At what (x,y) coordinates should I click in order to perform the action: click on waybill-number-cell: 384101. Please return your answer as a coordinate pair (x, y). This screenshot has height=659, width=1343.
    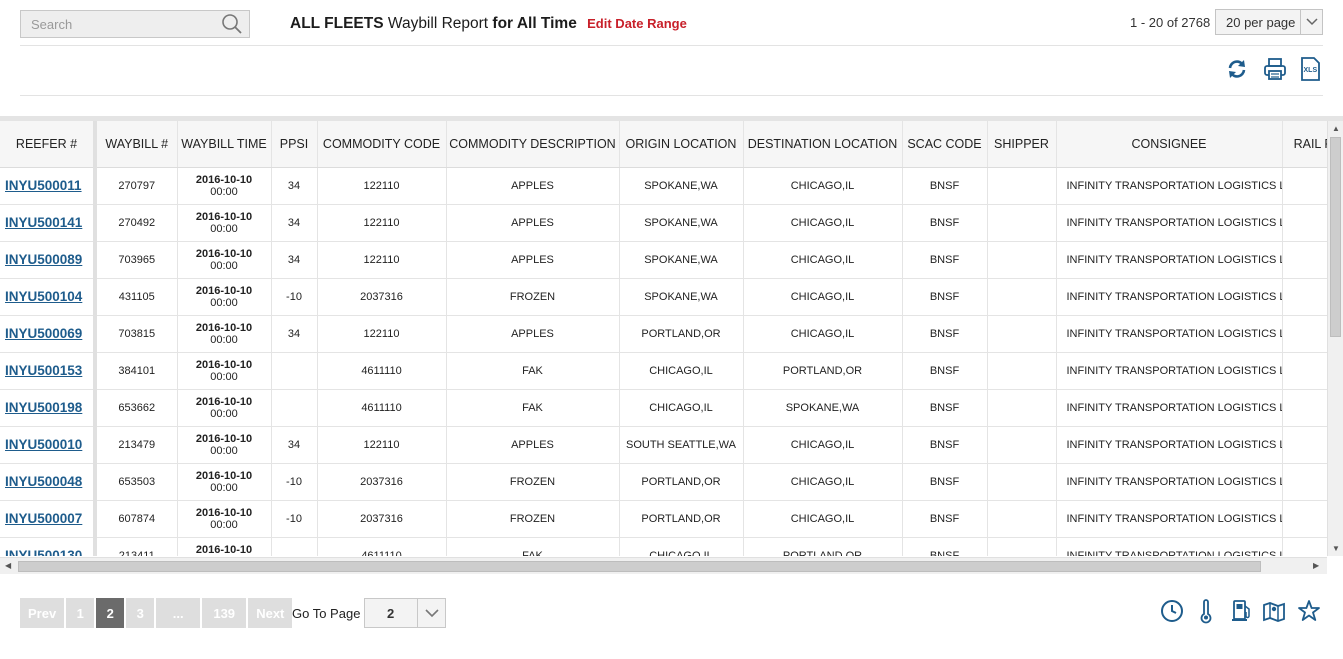
    Looking at the image, I should click on (136, 371).